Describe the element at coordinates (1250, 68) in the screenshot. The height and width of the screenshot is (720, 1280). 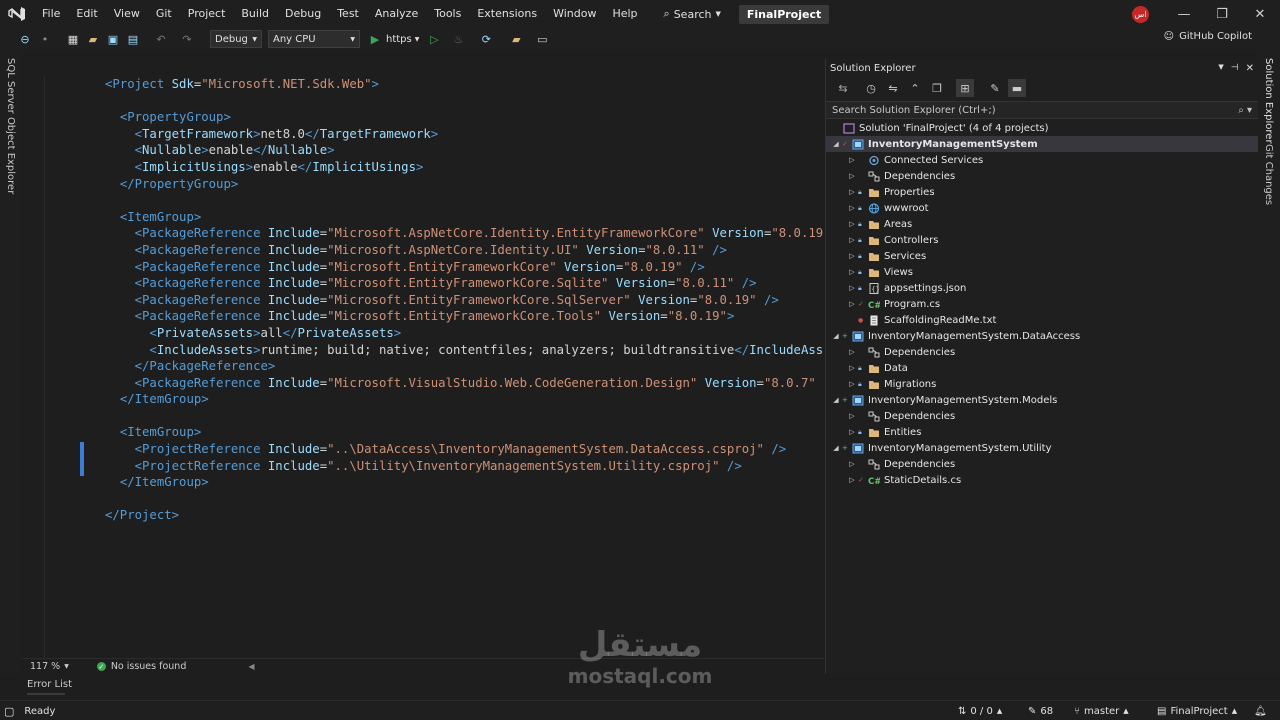
I see `close-icon: ✕` at that location.